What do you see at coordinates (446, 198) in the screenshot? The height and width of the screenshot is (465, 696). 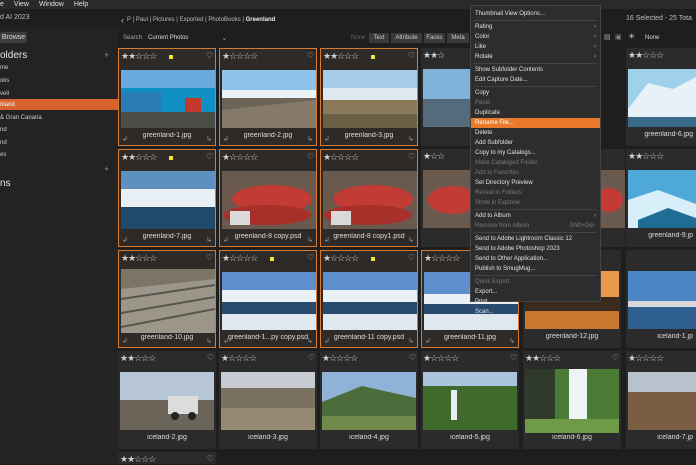 I see `thumbnail-tile: ★☆☆` at bounding box center [446, 198].